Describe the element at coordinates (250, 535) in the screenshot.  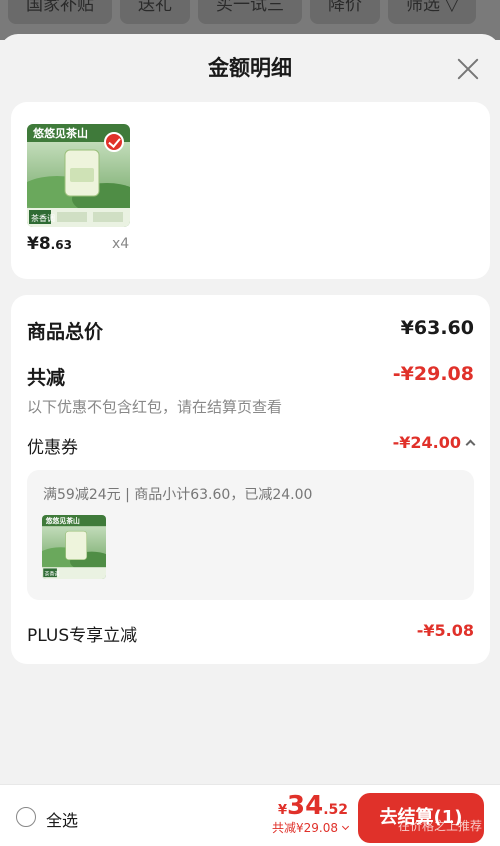
I see `coupon-detail-box: 满59减24元 | 商品小计63.60，已减24.00 悠悠见茶山 茶香调` at that location.